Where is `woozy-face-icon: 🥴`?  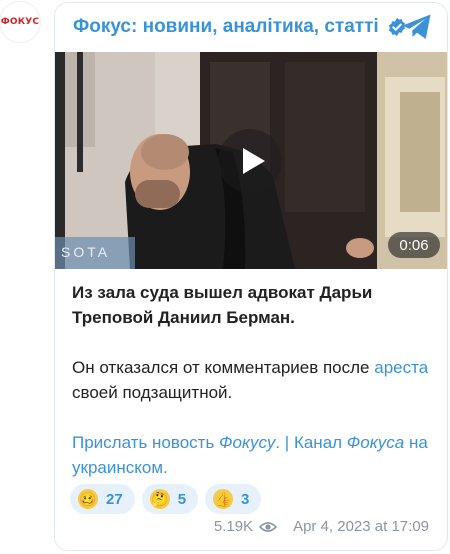
woozy-face-icon: 🥴 is located at coordinates (88, 499).